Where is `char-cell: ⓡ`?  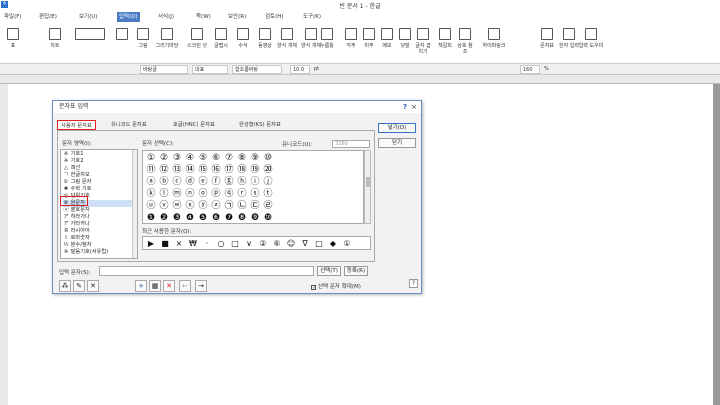
char-cell: ⓡ is located at coordinates (242, 194).